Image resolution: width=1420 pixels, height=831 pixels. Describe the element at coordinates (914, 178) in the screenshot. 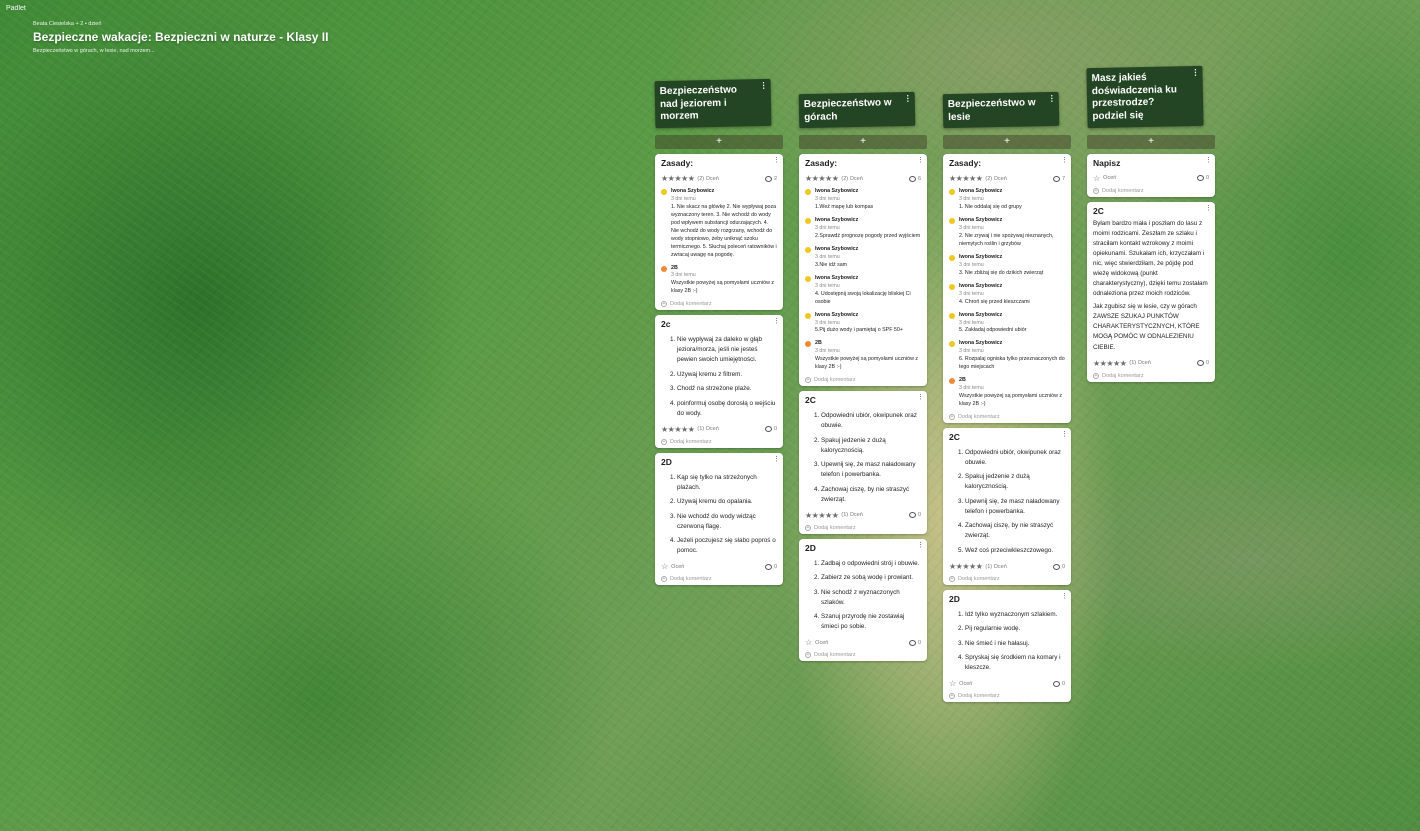

I see `comment-count: 6` at that location.